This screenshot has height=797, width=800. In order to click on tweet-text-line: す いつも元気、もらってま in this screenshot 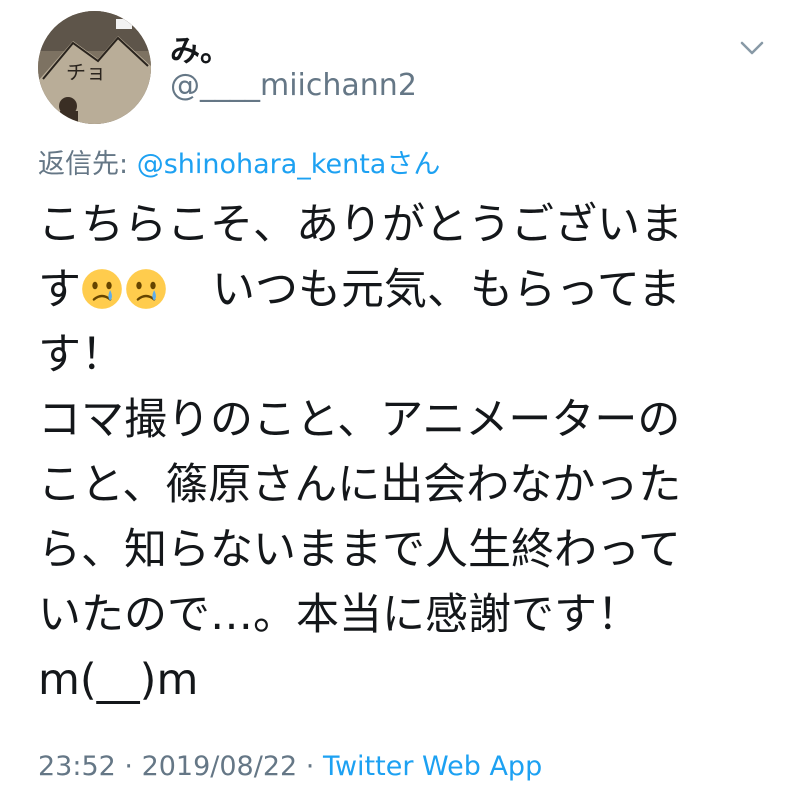, I will do `click(403, 290)`.